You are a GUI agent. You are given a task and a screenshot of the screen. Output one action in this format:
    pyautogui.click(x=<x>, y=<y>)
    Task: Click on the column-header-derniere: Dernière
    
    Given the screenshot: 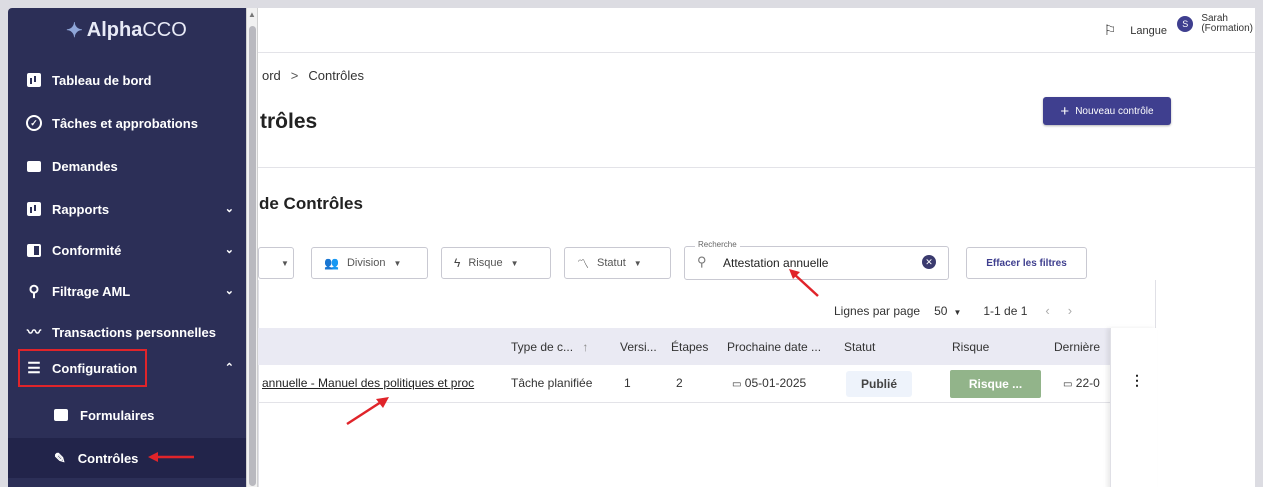 What is the action you would take?
    pyautogui.click(x=1077, y=347)
    